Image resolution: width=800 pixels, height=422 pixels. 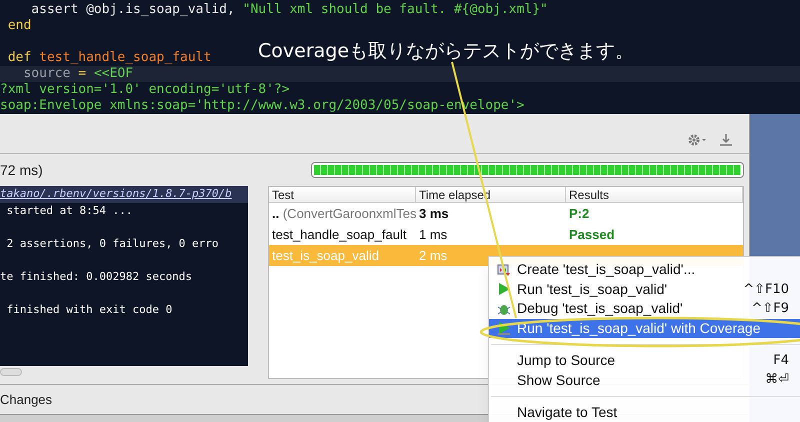 What do you see at coordinates (644, 380) in the screenshot?
I see `menu-item: Show Source ⌘⏎` at bounding box center [644, 380].